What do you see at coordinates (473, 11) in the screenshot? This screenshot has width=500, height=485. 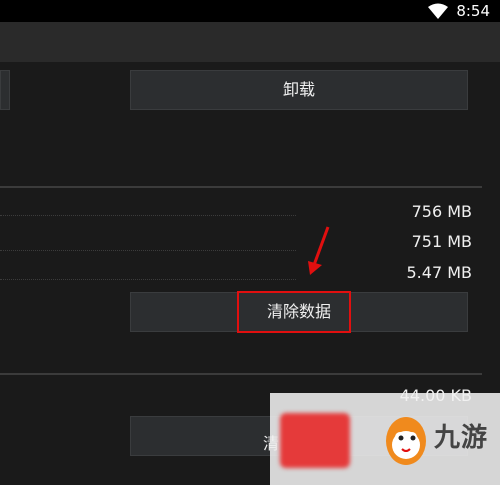 I see `status-time: 8:54` at bounding box center [473, 11].